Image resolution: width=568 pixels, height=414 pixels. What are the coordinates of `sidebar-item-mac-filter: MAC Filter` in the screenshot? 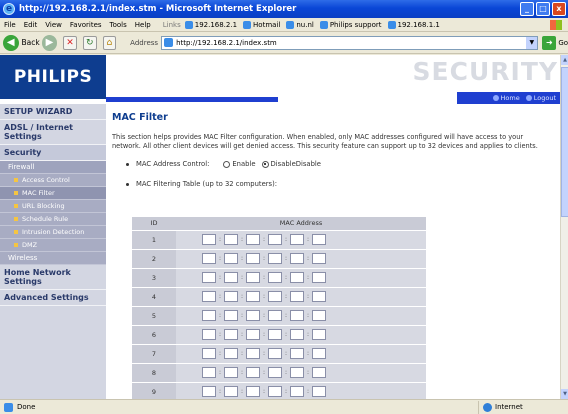 It's located at (53, 193).